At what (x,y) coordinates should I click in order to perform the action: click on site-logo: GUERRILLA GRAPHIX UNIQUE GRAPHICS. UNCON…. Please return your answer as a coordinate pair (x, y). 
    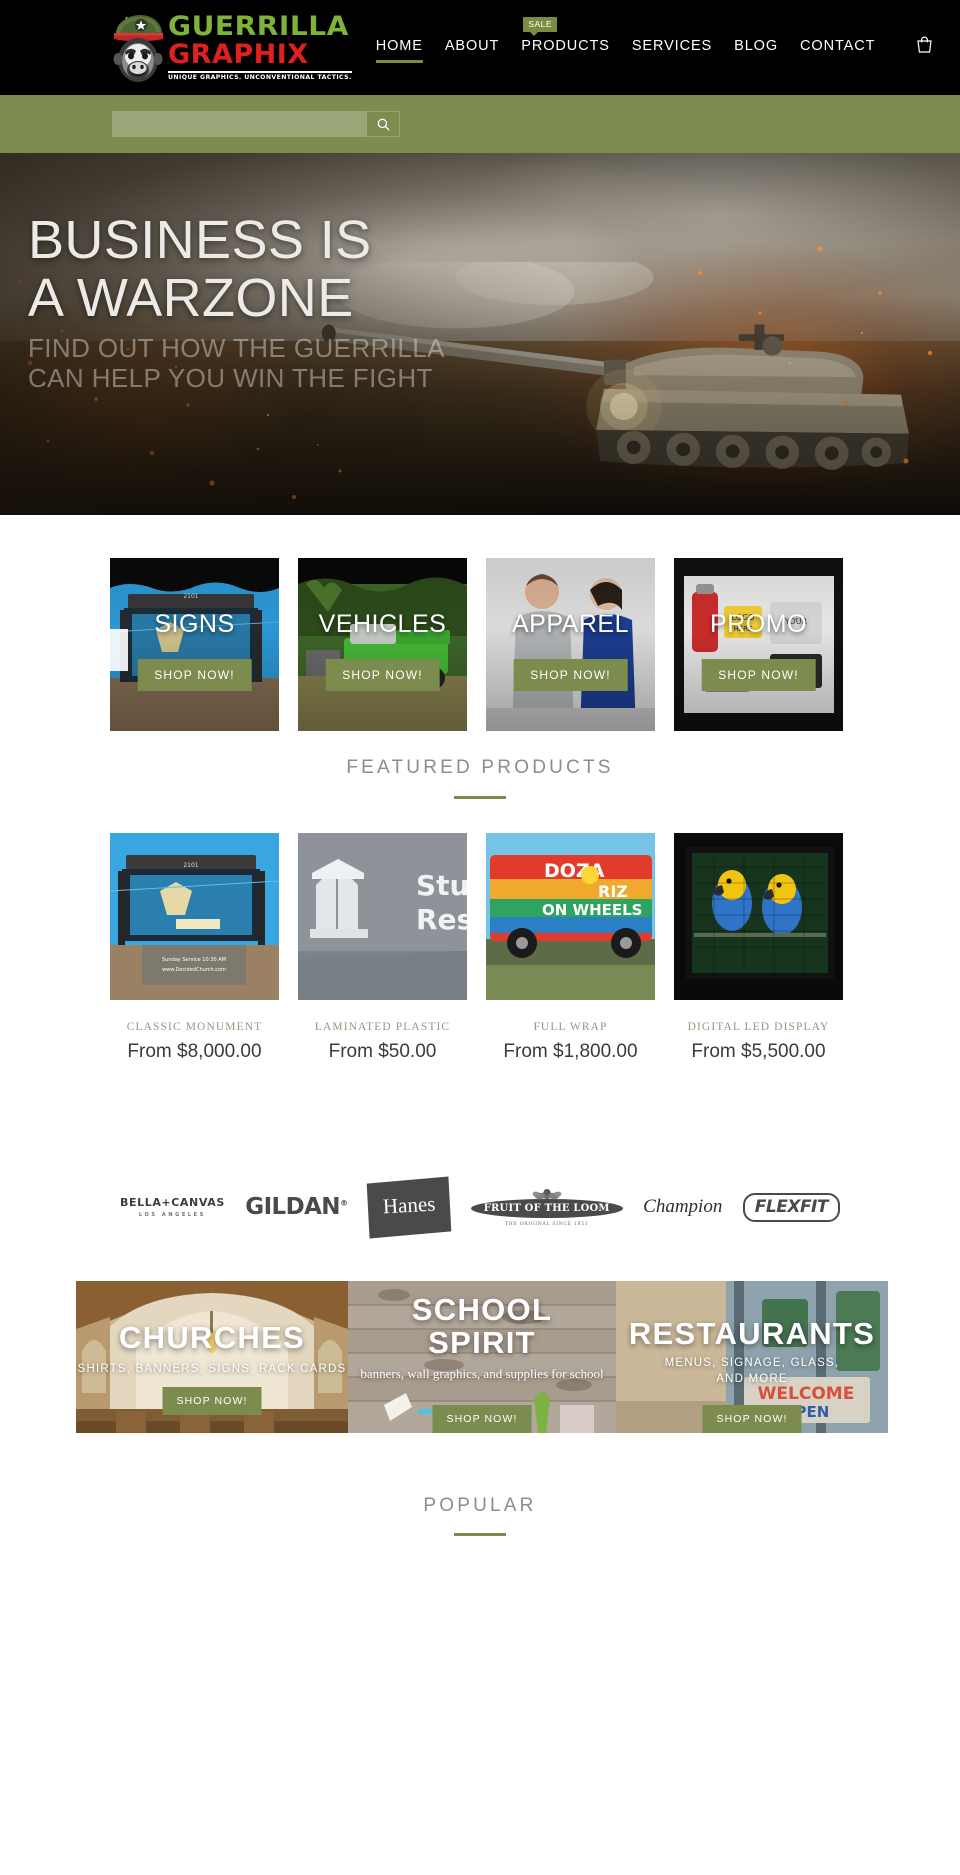
    Looking at the image, I should click on (231, 48).